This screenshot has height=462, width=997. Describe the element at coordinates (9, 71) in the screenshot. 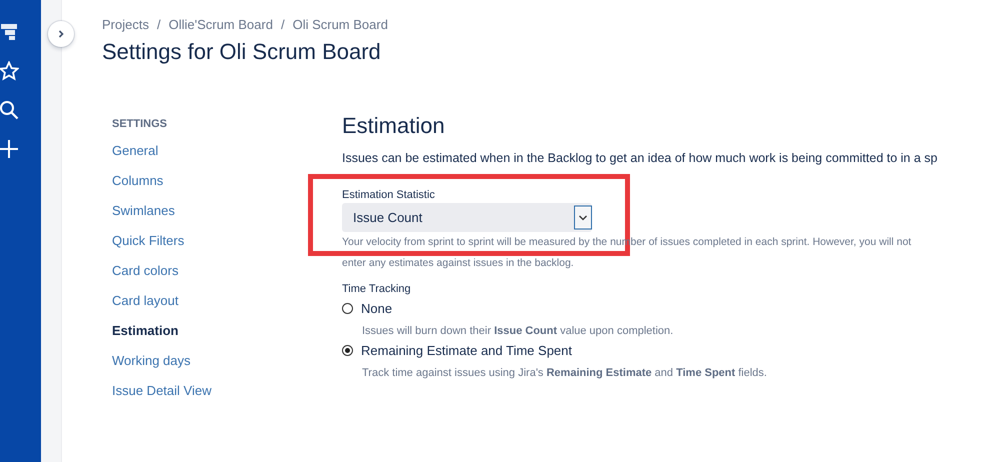

I see `star-icon` at that location.